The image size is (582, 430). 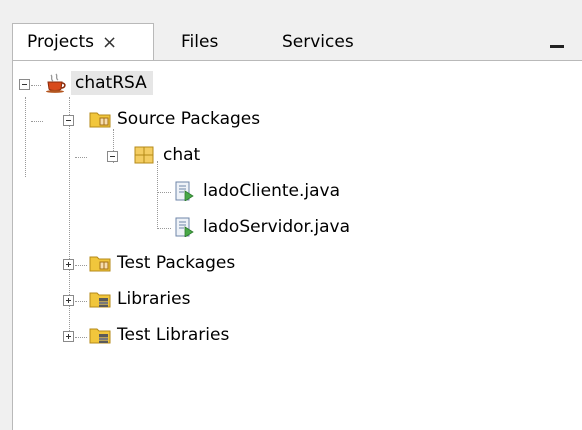 What do you see at coordinates (109, 42) in the screenshot?
I see `close-icon: ×` at bounding box center [109, 42].